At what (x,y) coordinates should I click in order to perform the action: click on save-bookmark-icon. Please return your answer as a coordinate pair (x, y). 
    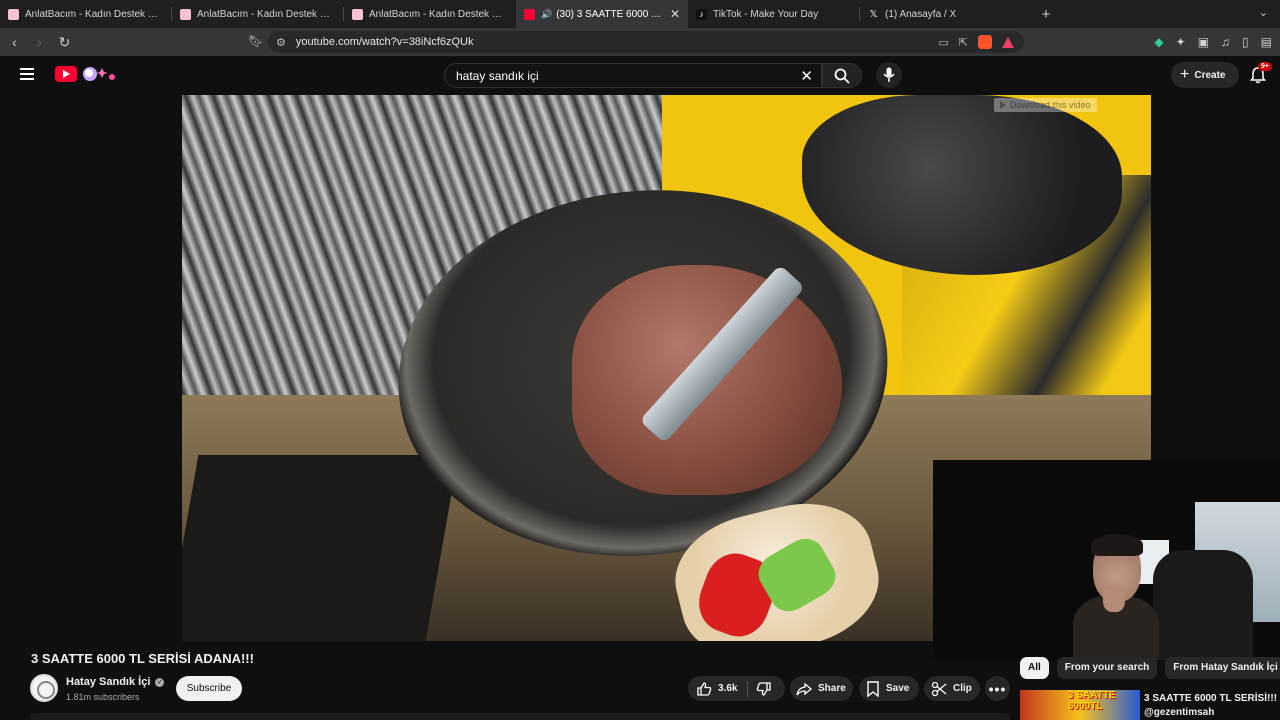
    Looking at the image, I should click on (873, 688).